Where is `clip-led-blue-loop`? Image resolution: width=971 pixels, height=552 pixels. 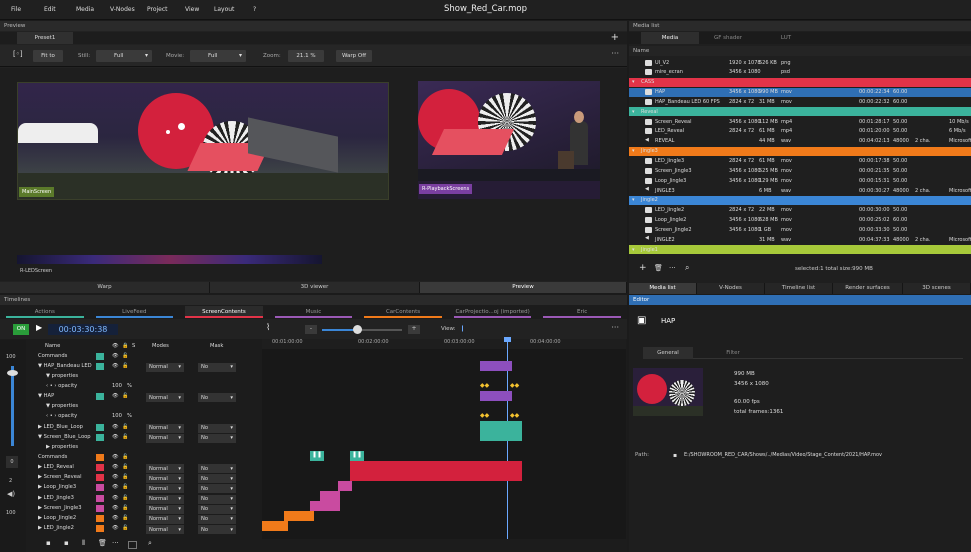
clip-led-blue-loop is located at coordinates (501, 426).